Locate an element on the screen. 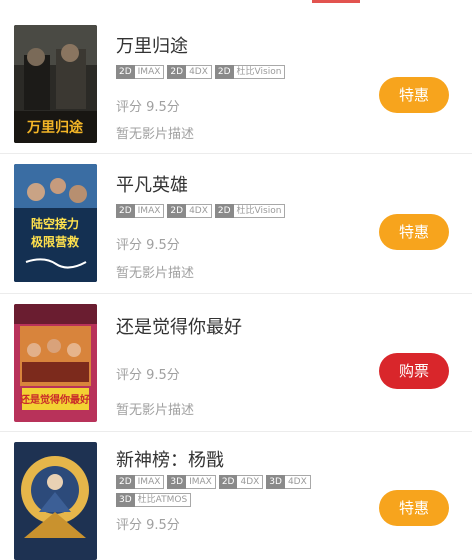 The width and height of the screenshot is (472, 560). movie-title: 平凡英雄 is located at coordinates (152, 184).